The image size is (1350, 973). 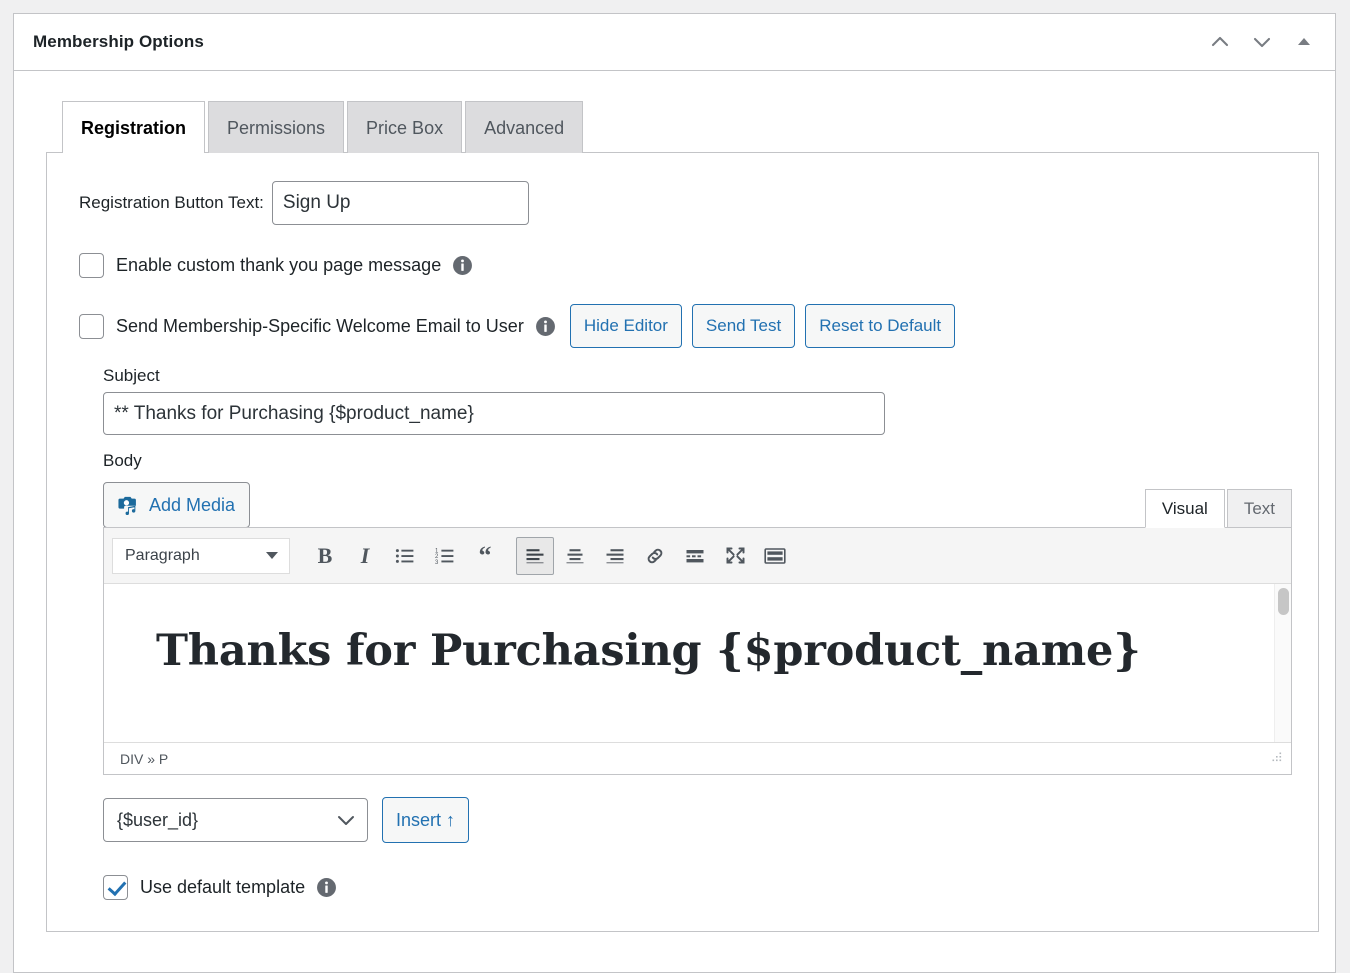 What do you see at coordinates (1282, 663) in the screenshot?
I see `editor-scrollbar` at bounding box center [1282, 663].